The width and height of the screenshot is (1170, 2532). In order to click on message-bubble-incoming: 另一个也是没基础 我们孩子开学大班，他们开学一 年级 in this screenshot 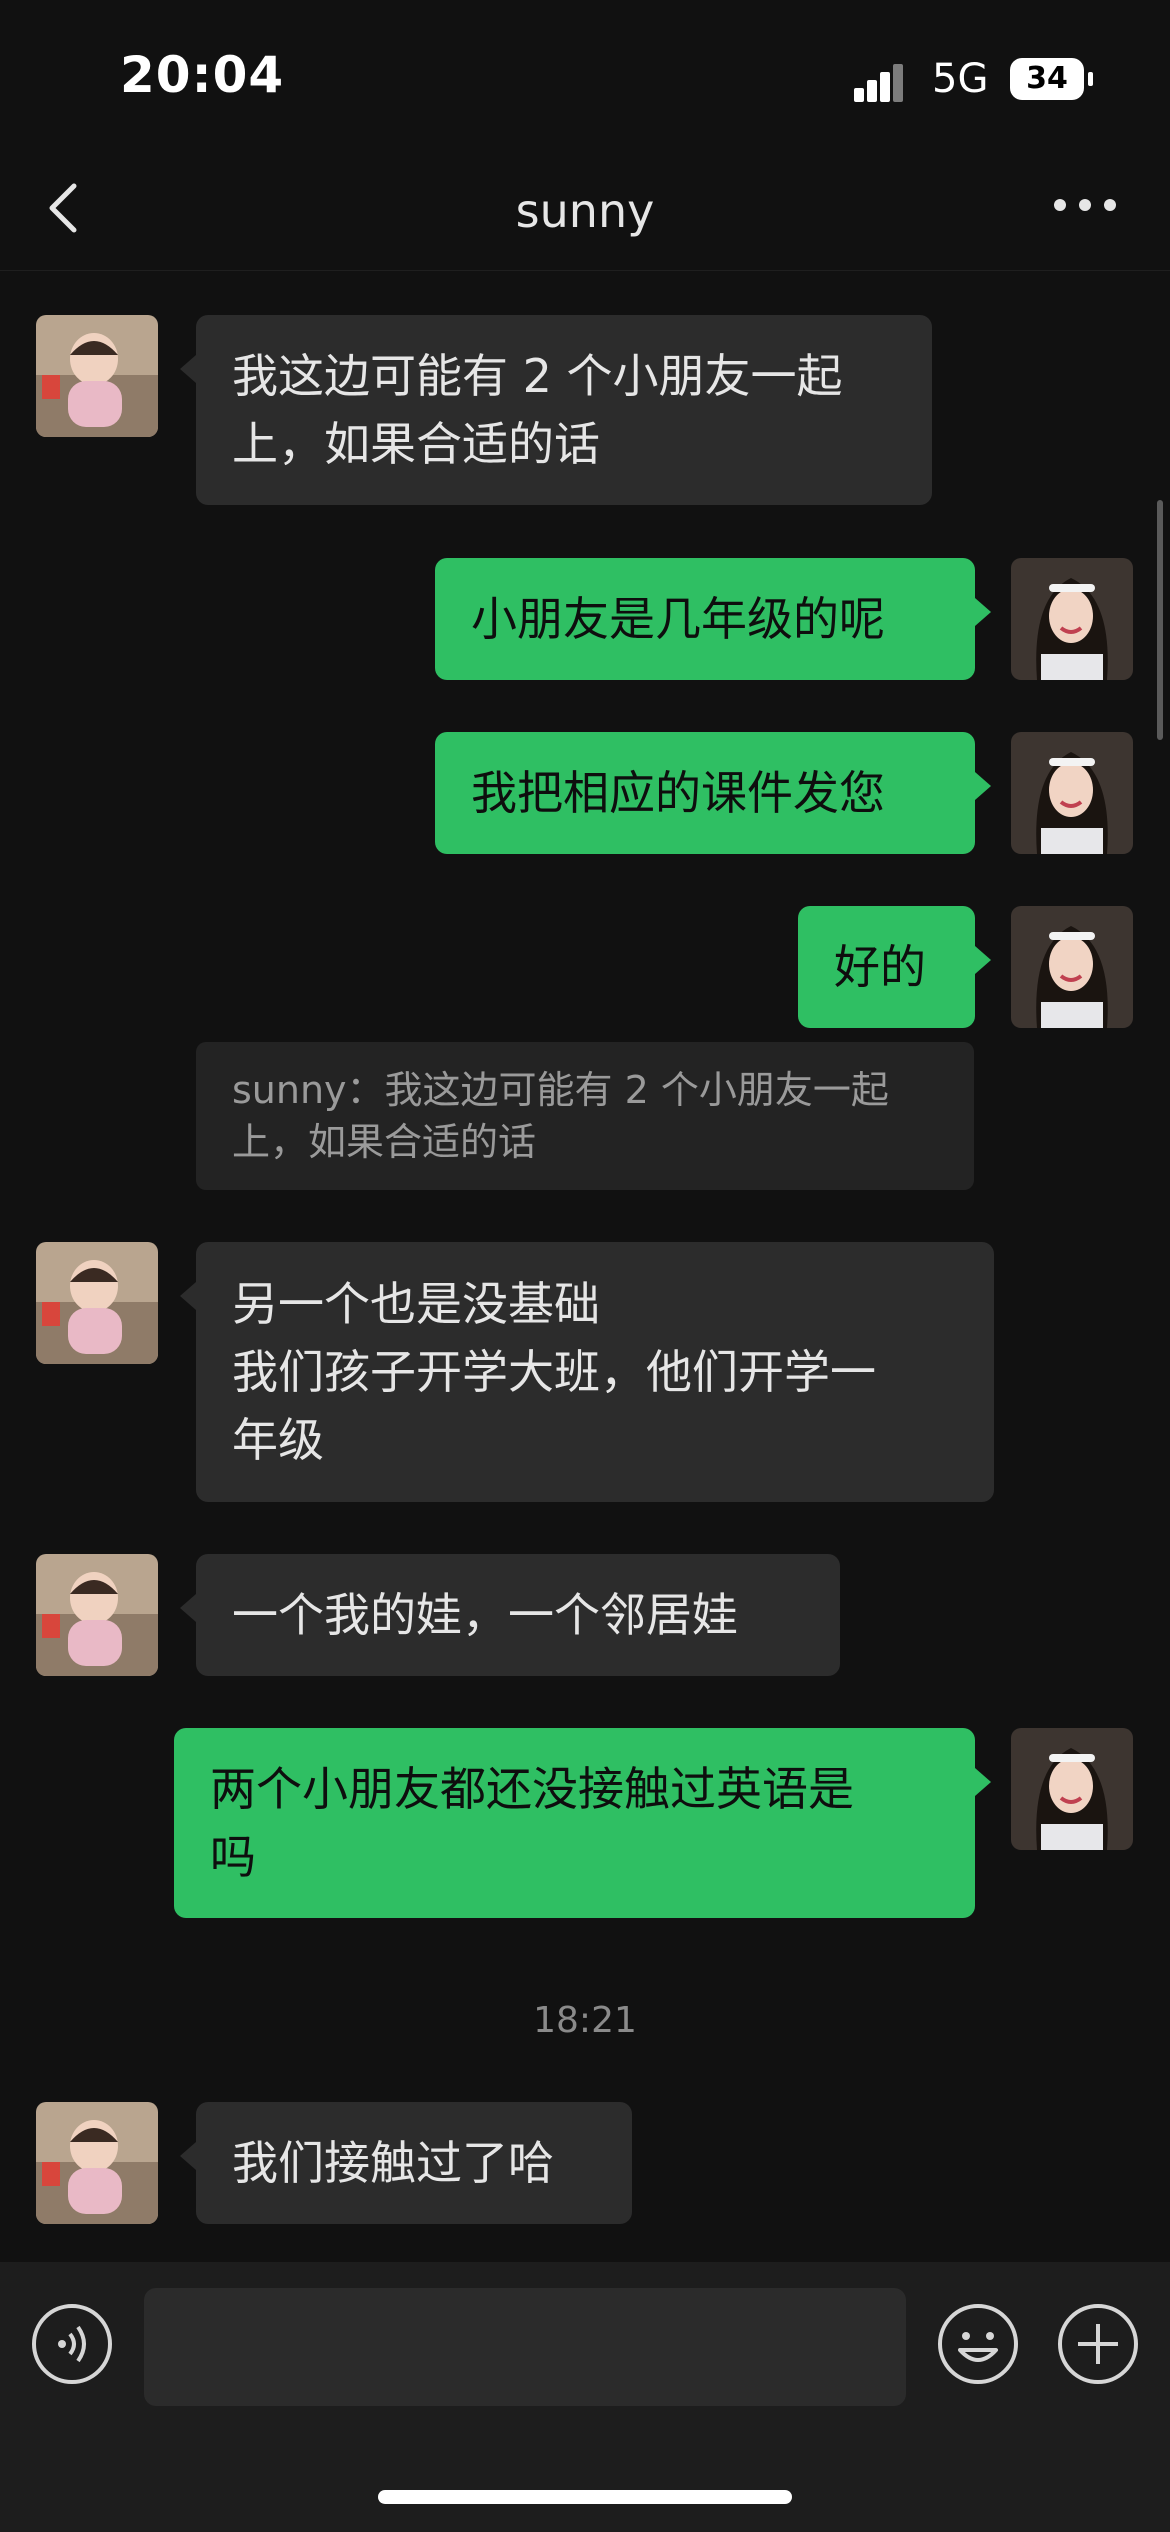, I will do `click(587, 1372)`.